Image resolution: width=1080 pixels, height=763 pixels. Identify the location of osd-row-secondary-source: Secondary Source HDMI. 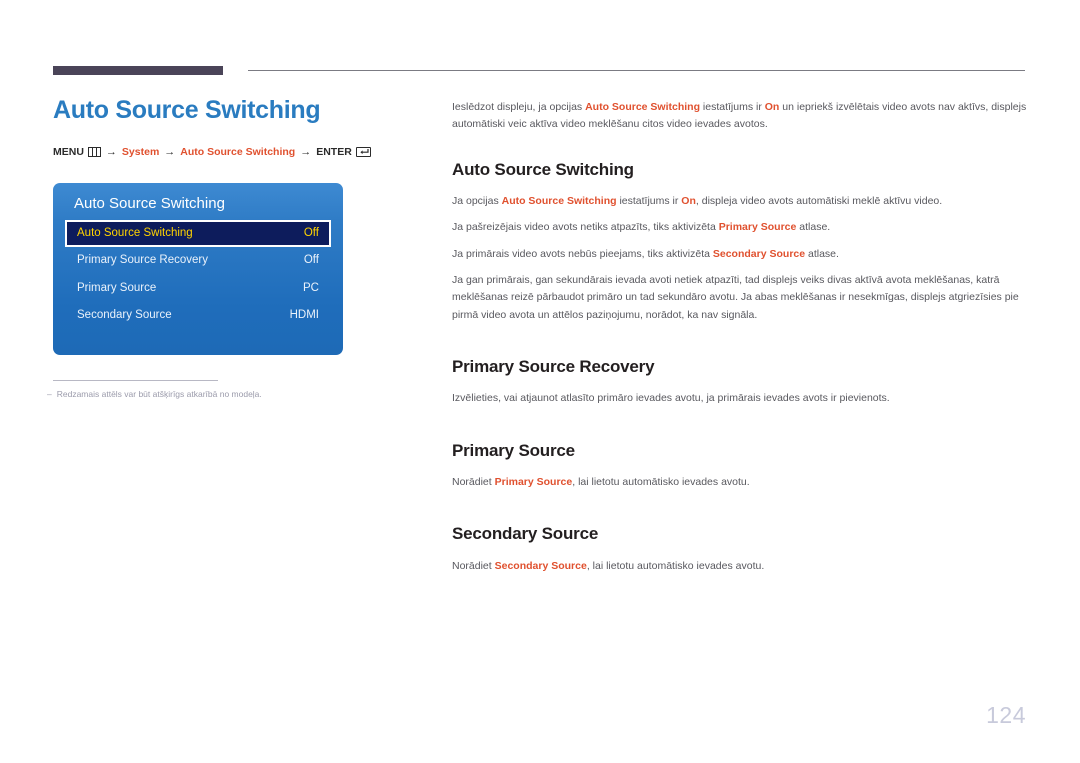
(198, 316).